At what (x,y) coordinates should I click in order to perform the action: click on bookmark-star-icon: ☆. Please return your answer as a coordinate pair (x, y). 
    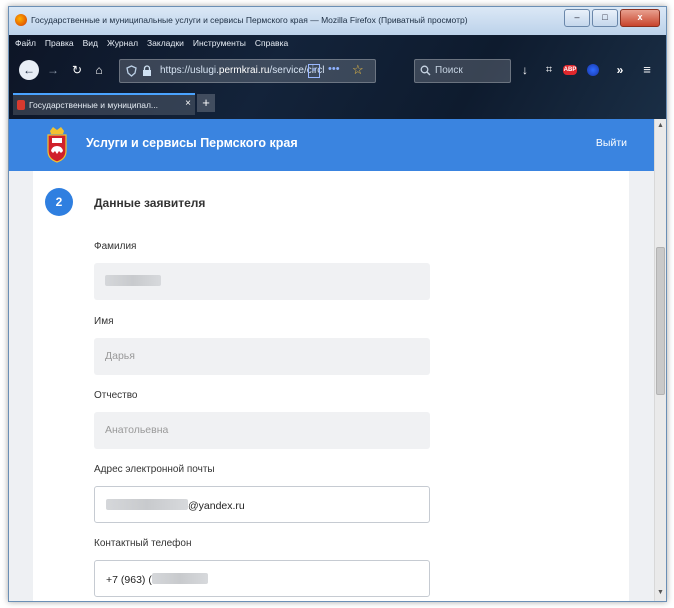
    Looking at the image, I should click on (358, 70).